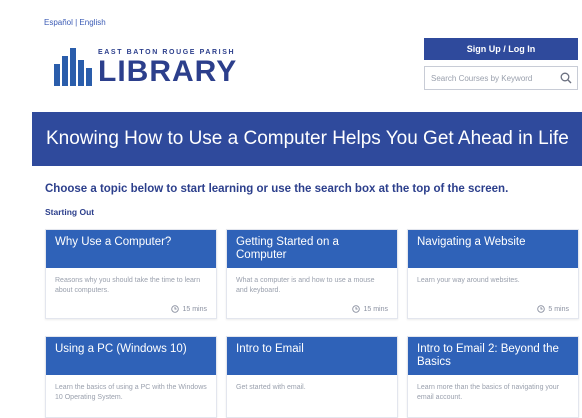 Image resolution: width=582 pixels, height=418 pixels. Describe the element at coordinates (468, 280) in the screenshot. I see `course-description: Learn your way around websites.` at that location.